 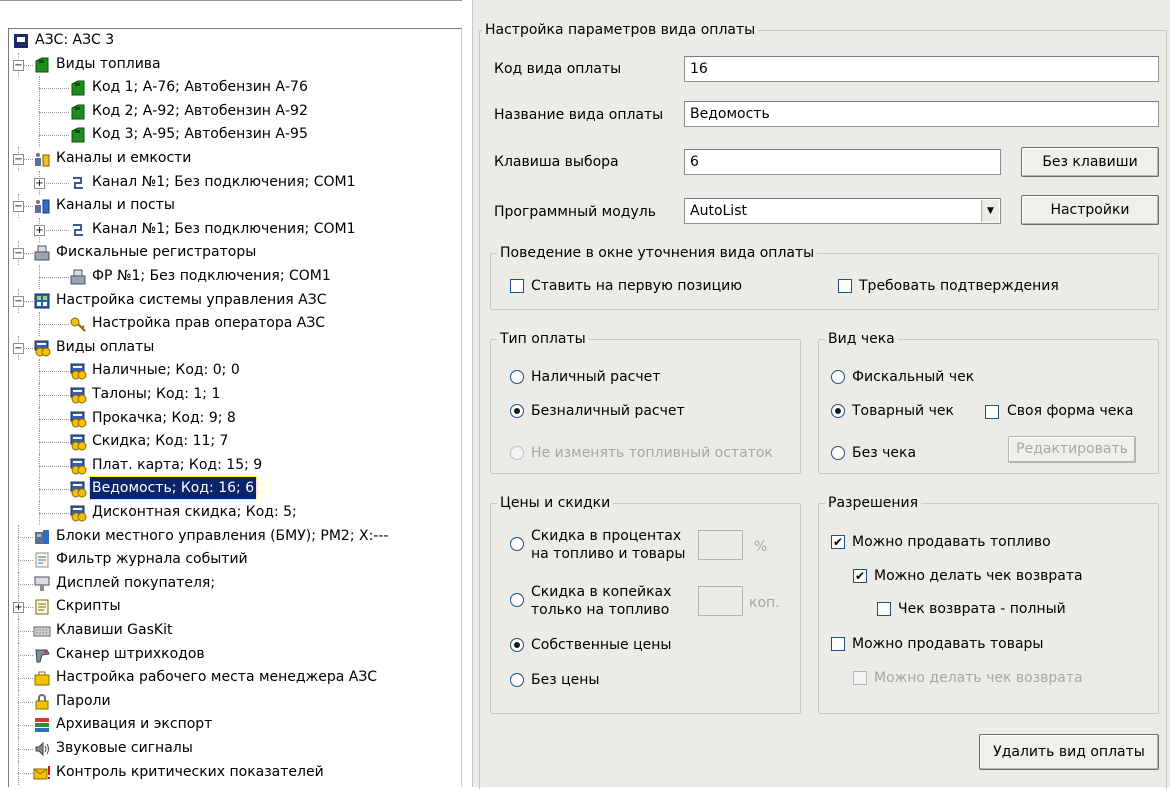 What do you see at coordinates (200, 134) in the screenshot?
I see `tree-item-label: Код 3; А-95; Автобензин А-95` at bounding box center [200, 134].